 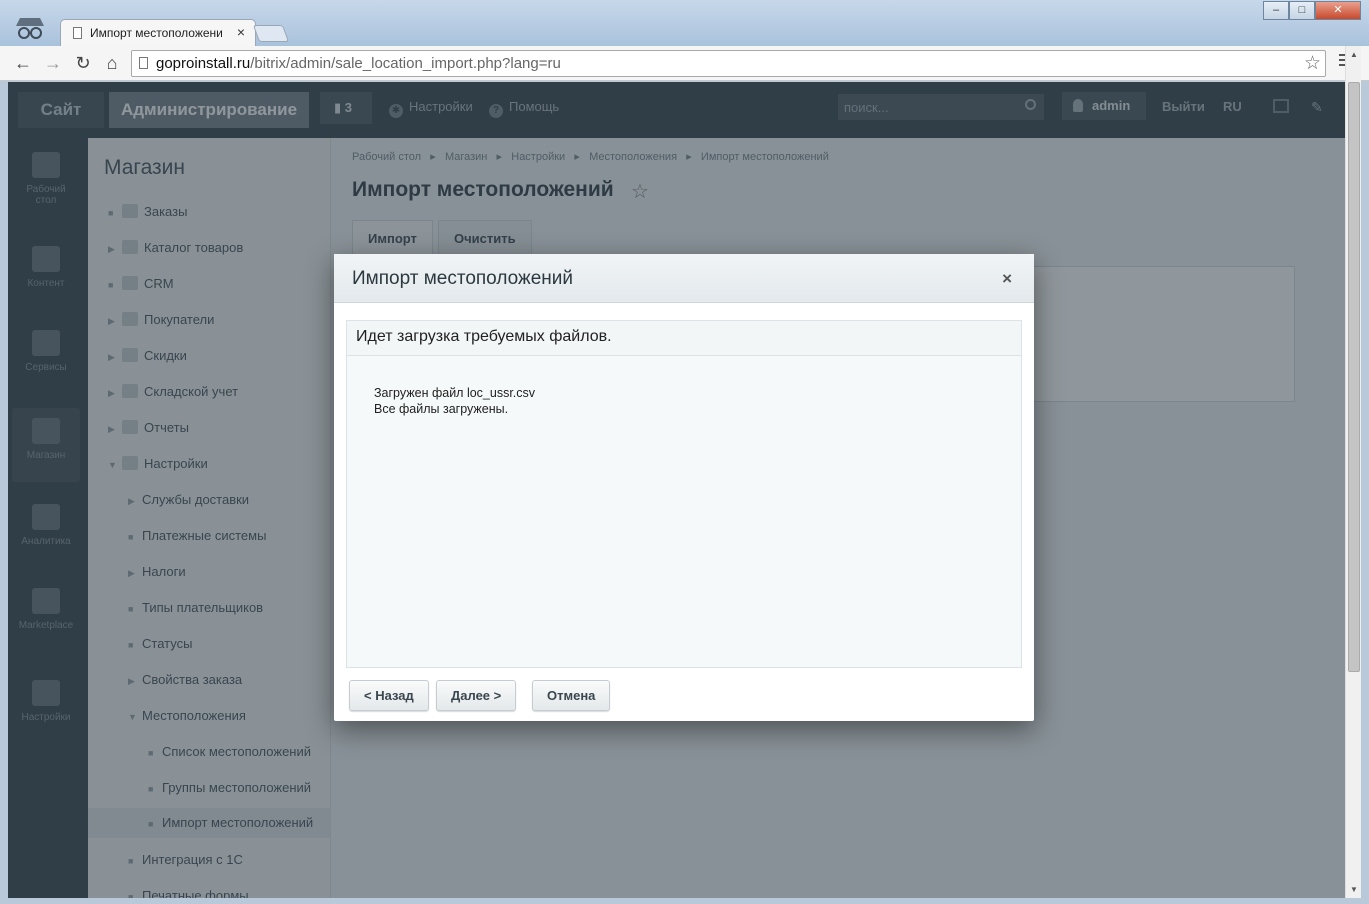 I want to click on back-arrow-icon: ←, so click(x=23, y=63).